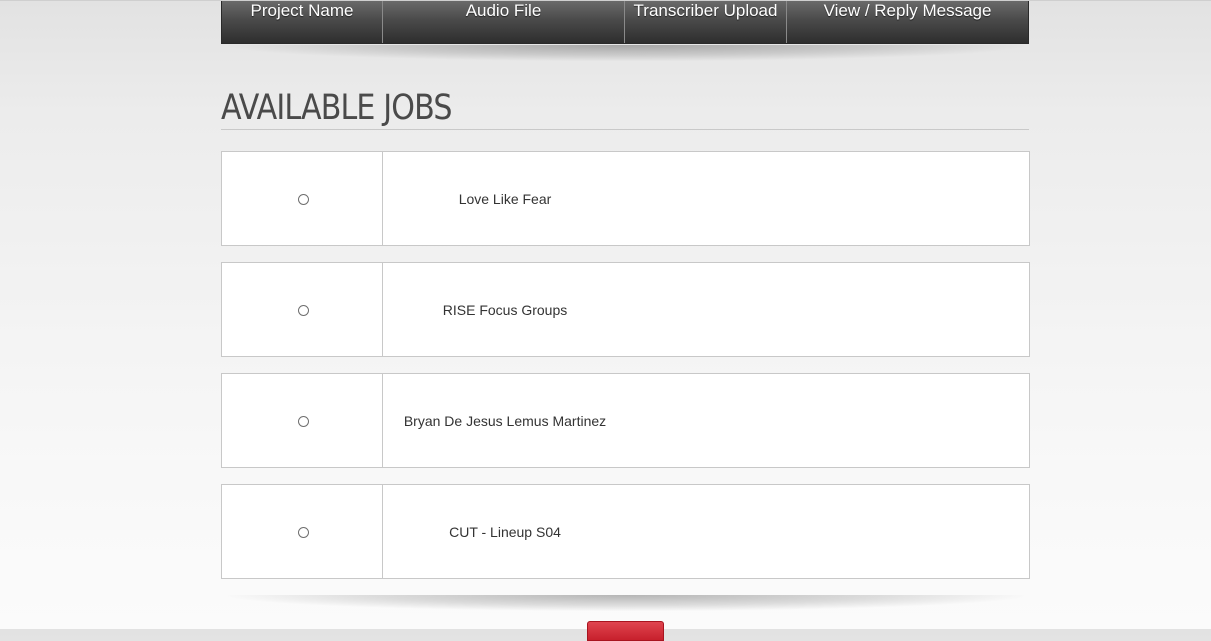 The image size is (1211, 641). I want to click on job-name: Love Like Fear, so click(505, 198).